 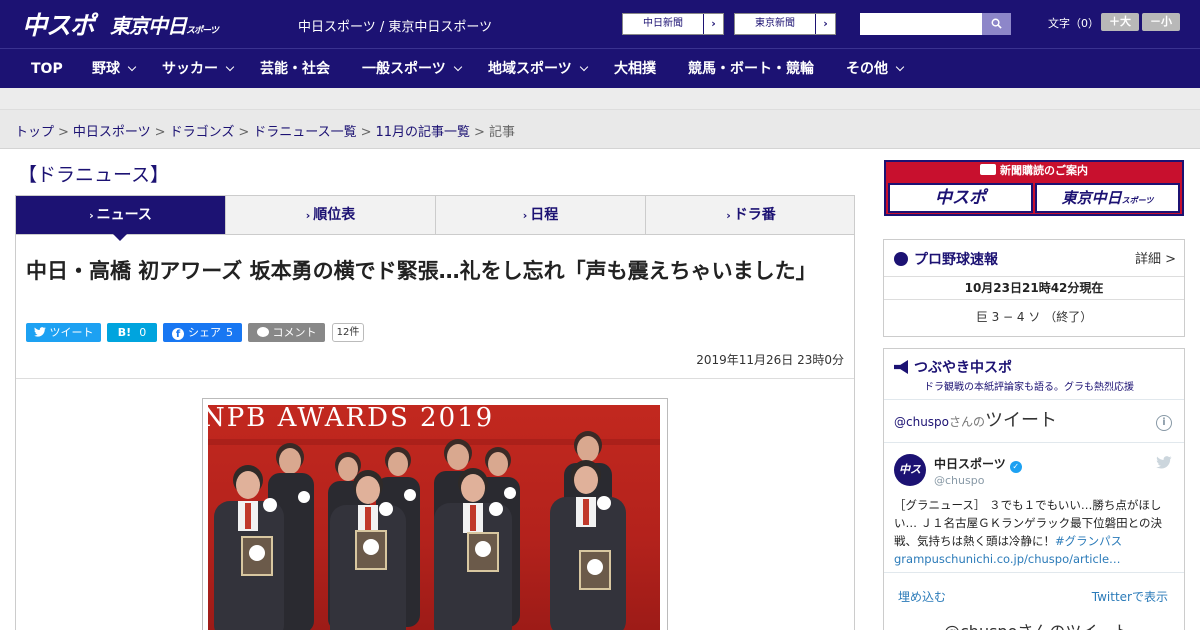 What do you see at coordinates (663, 23) in the screenshot?
I see `paper-link-label: 中日新聞` at bounding box center [663, 23].